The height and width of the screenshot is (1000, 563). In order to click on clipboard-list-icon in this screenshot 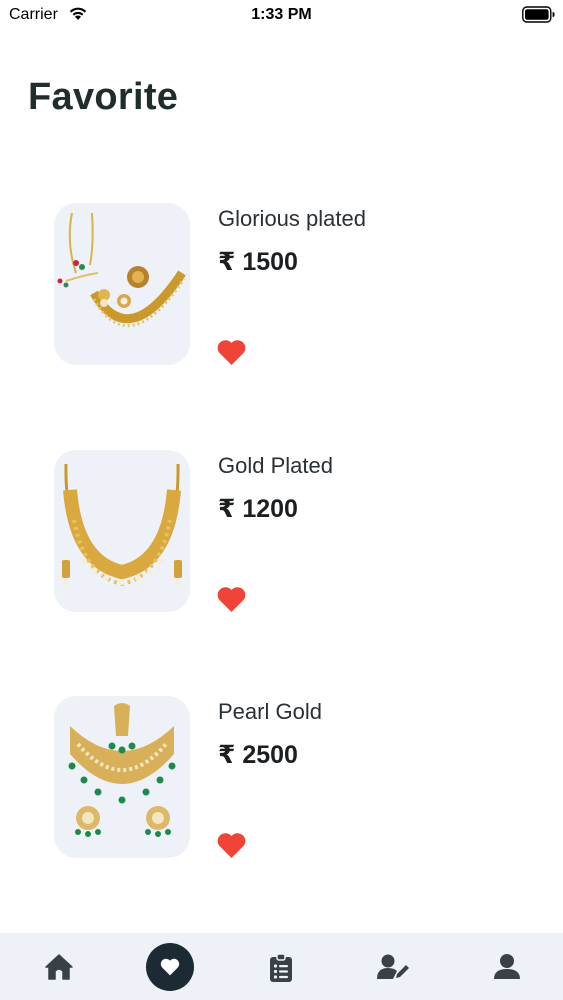, I will do `click(281, 967)`.